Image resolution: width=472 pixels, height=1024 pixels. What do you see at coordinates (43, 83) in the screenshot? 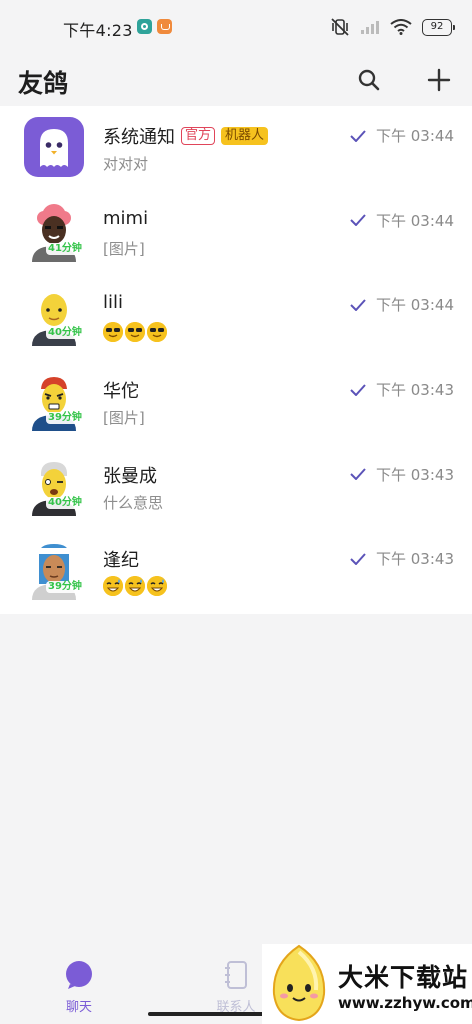
I see `page-title: 友鸽` at bounding box center [43, 83].